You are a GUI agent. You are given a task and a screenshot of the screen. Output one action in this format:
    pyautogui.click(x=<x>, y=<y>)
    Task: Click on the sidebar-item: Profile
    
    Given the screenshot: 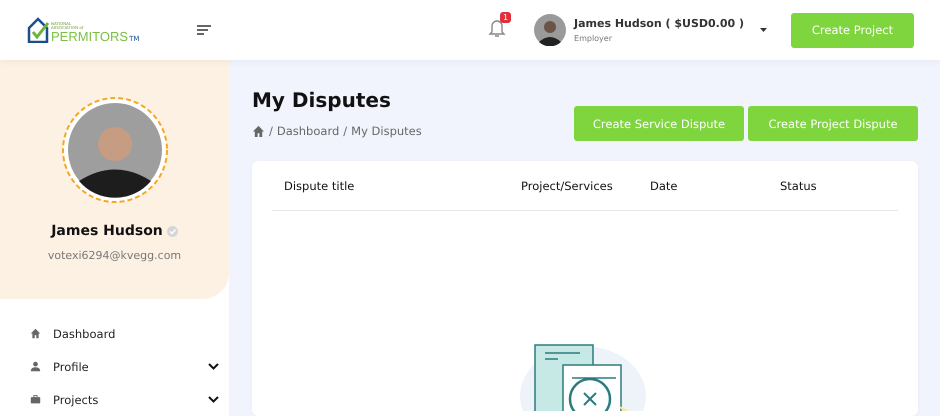 What is the action you would take?
    pyautogui.click(x=114, y=366)
    